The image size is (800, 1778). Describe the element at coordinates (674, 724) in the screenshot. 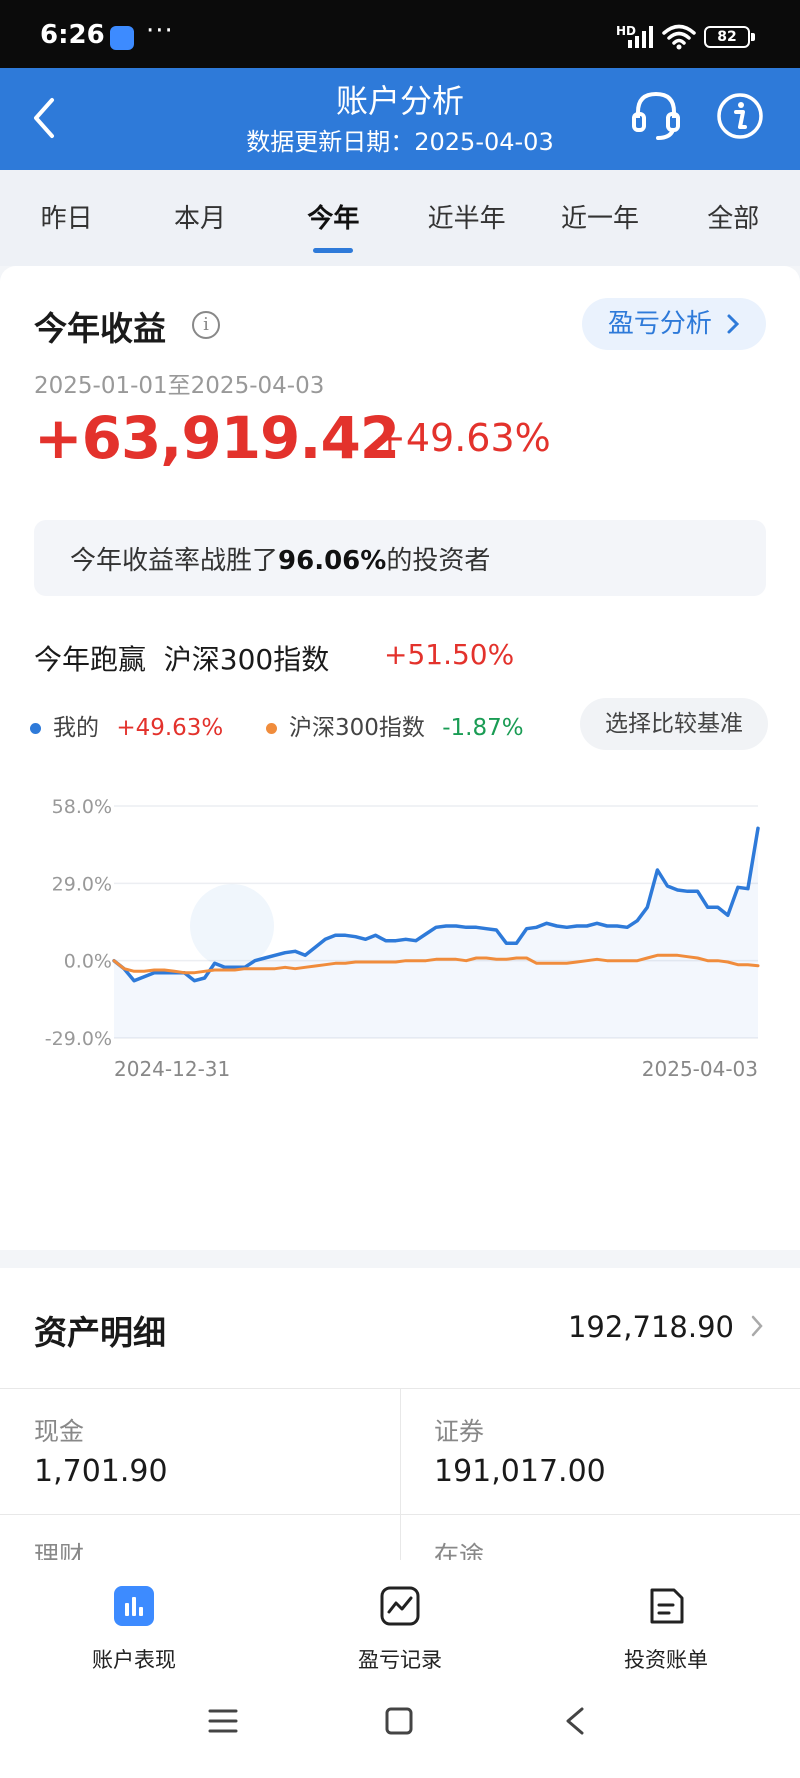

I see `select-benchmark-button: 选择比较基准` at that location.